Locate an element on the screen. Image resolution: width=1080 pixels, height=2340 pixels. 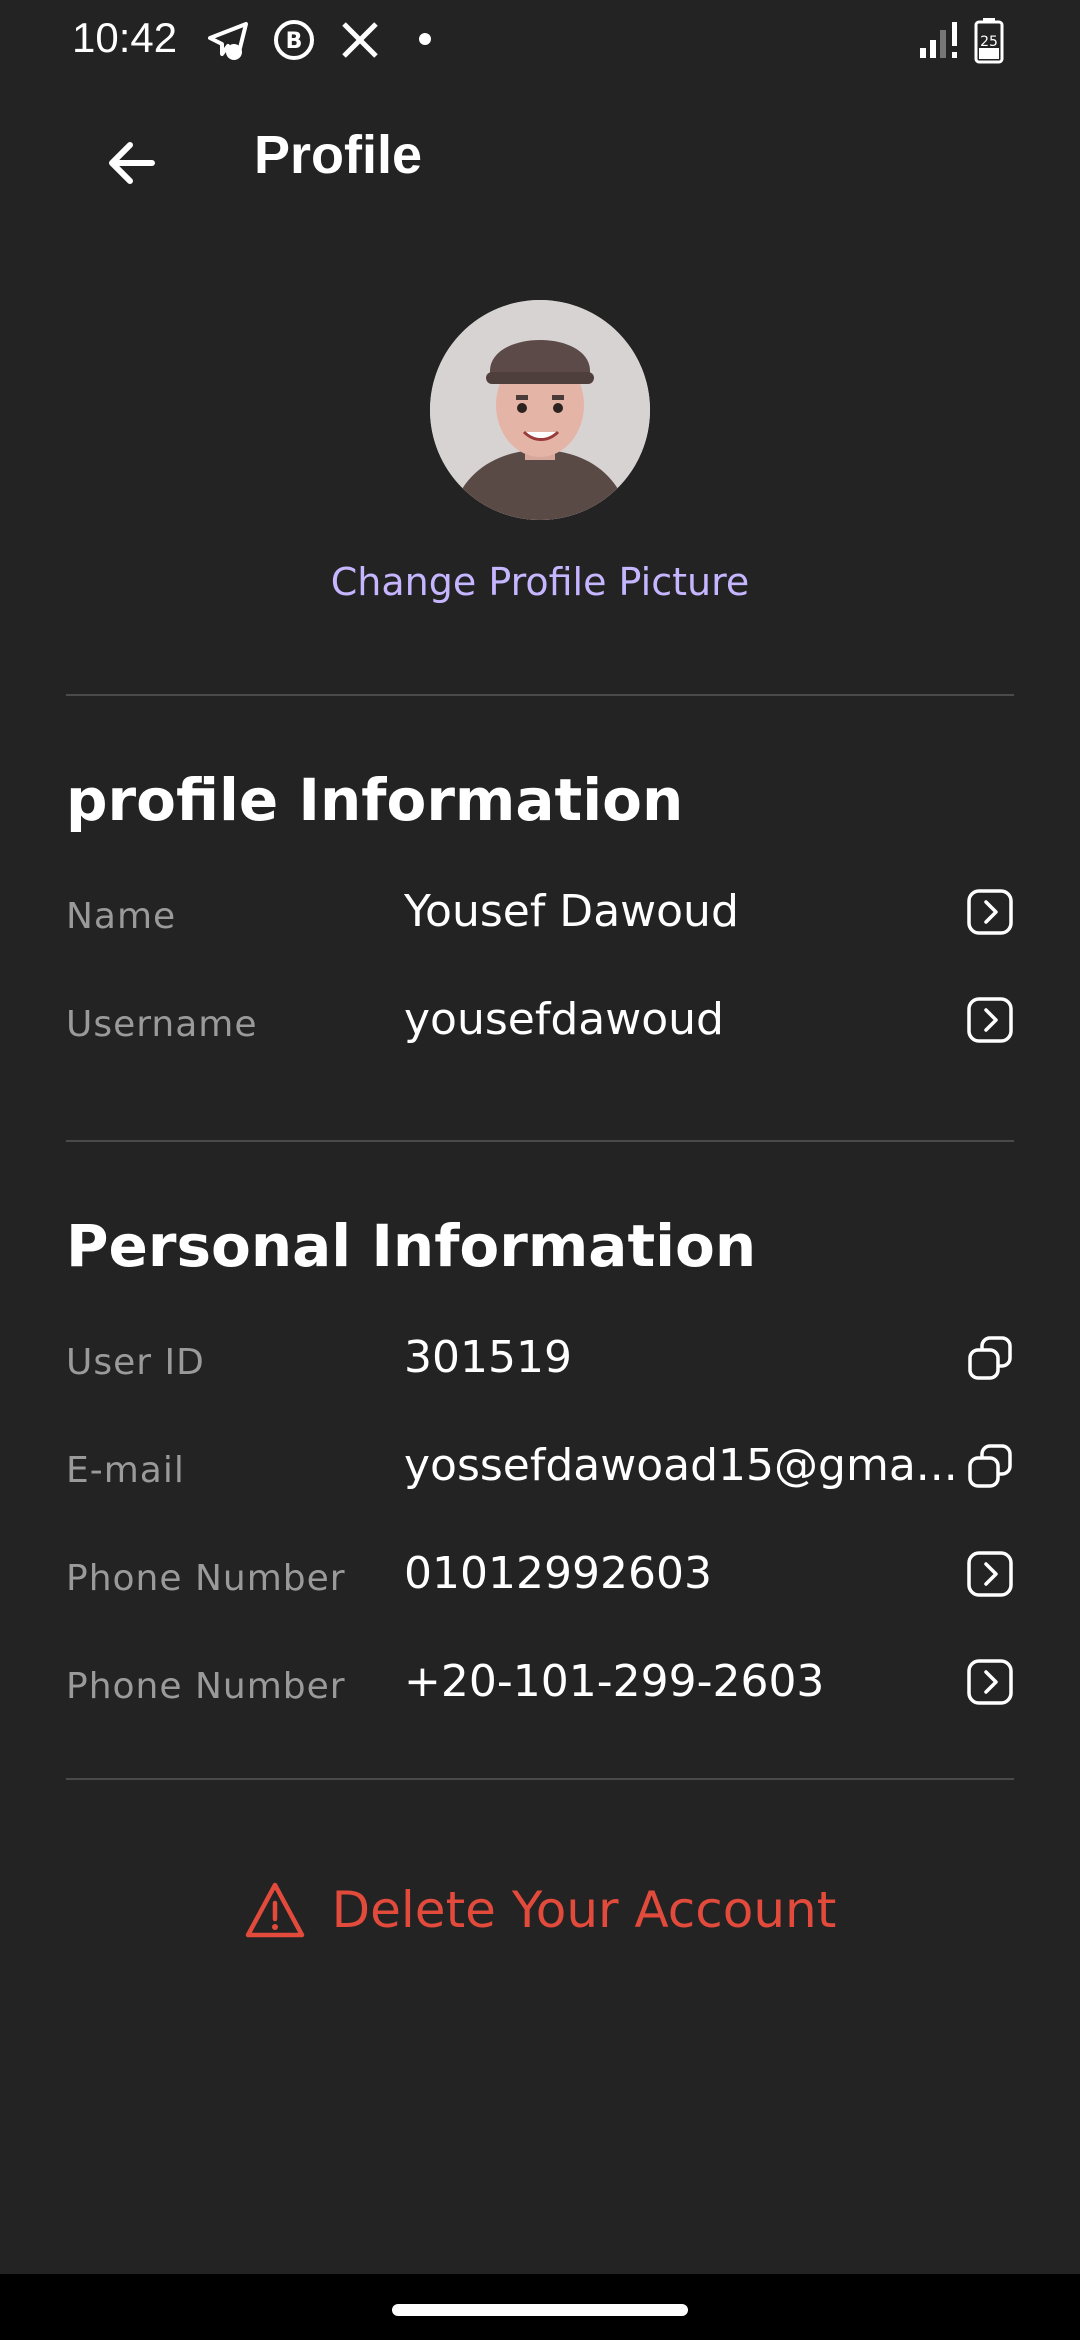
beeper-icon: B is located at coordinates (294, 40).